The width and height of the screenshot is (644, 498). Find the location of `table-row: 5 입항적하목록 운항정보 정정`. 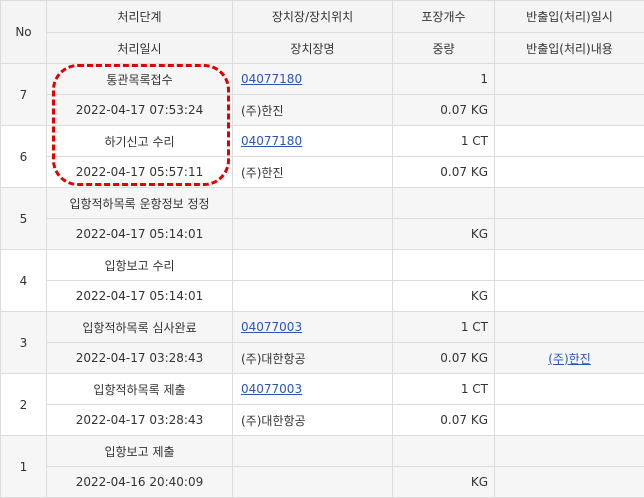

table-row: 5 입항적하목록 운항정보 정정 is located at coordinates (322, 203).